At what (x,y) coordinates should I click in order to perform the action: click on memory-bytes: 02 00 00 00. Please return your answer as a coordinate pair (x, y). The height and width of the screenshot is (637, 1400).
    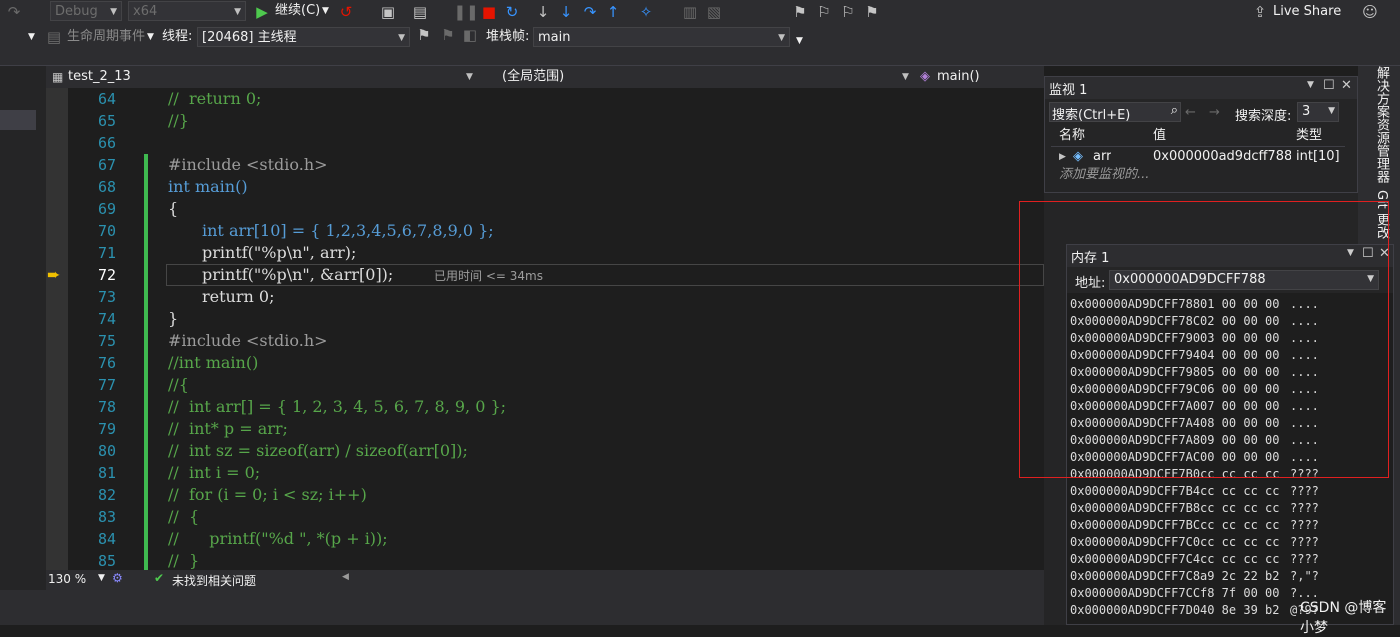
    Looking at the image, I should click on (1245, 321).